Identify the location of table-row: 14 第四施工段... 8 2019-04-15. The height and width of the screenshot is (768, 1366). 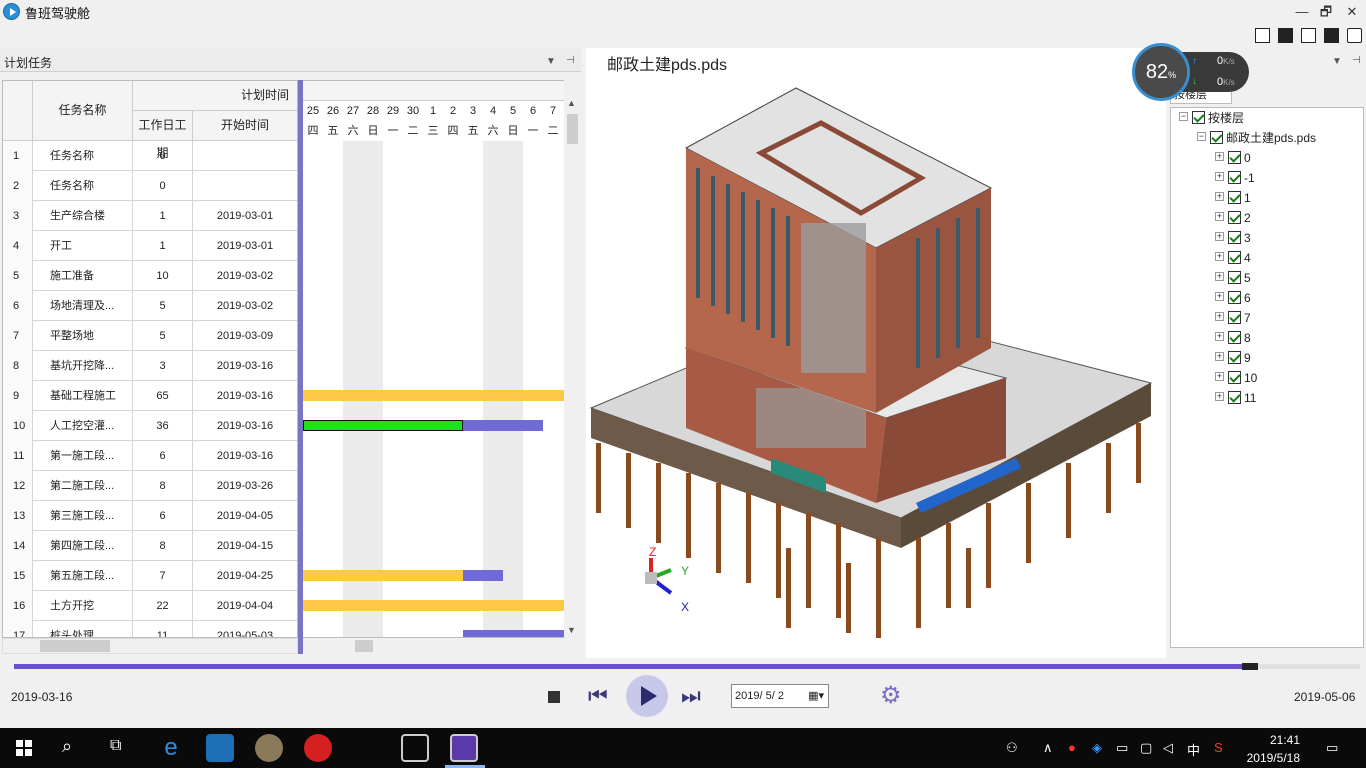
(150, 546).